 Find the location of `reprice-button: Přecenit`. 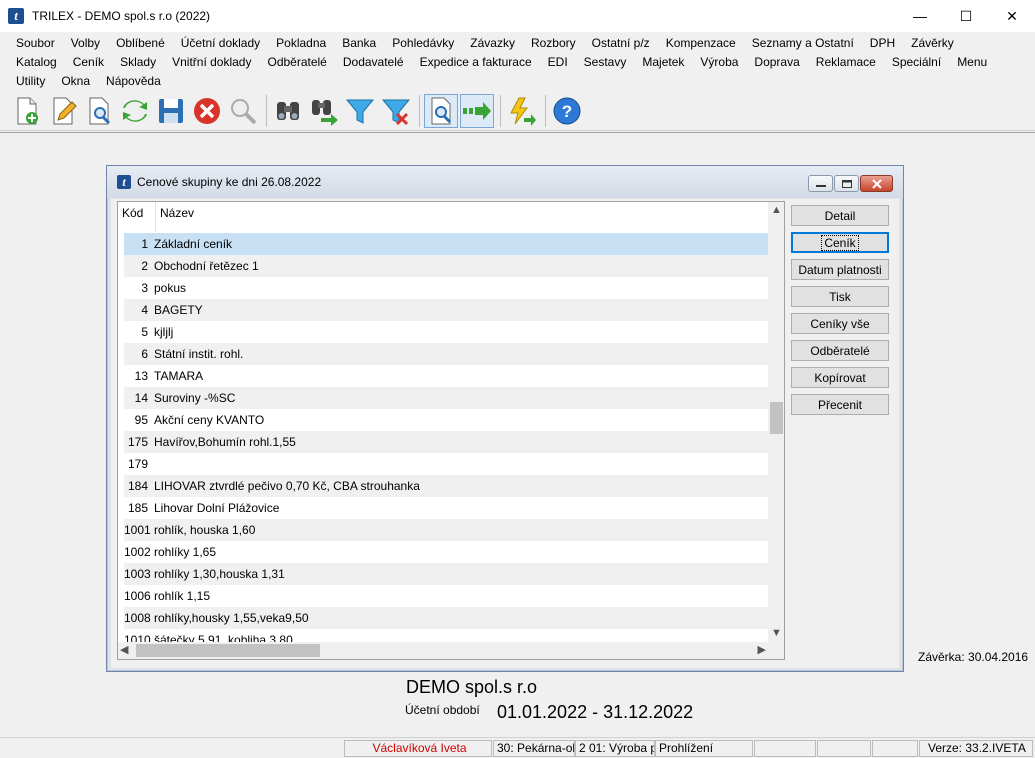

reprice-button: Přecenit is located at coordinates (840, 404).